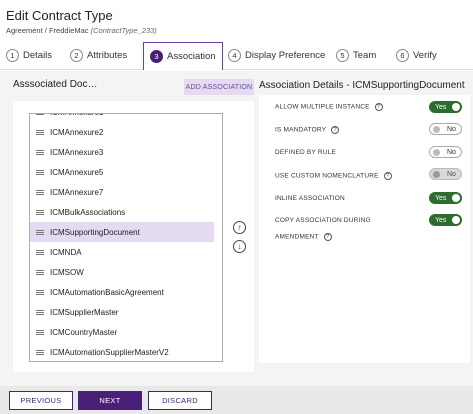 The height and width of the screenshot is (414, 473). Describe the element at coordinates (285, 55) in the screenshot. I see `tab-label: Display Preference` at that location.